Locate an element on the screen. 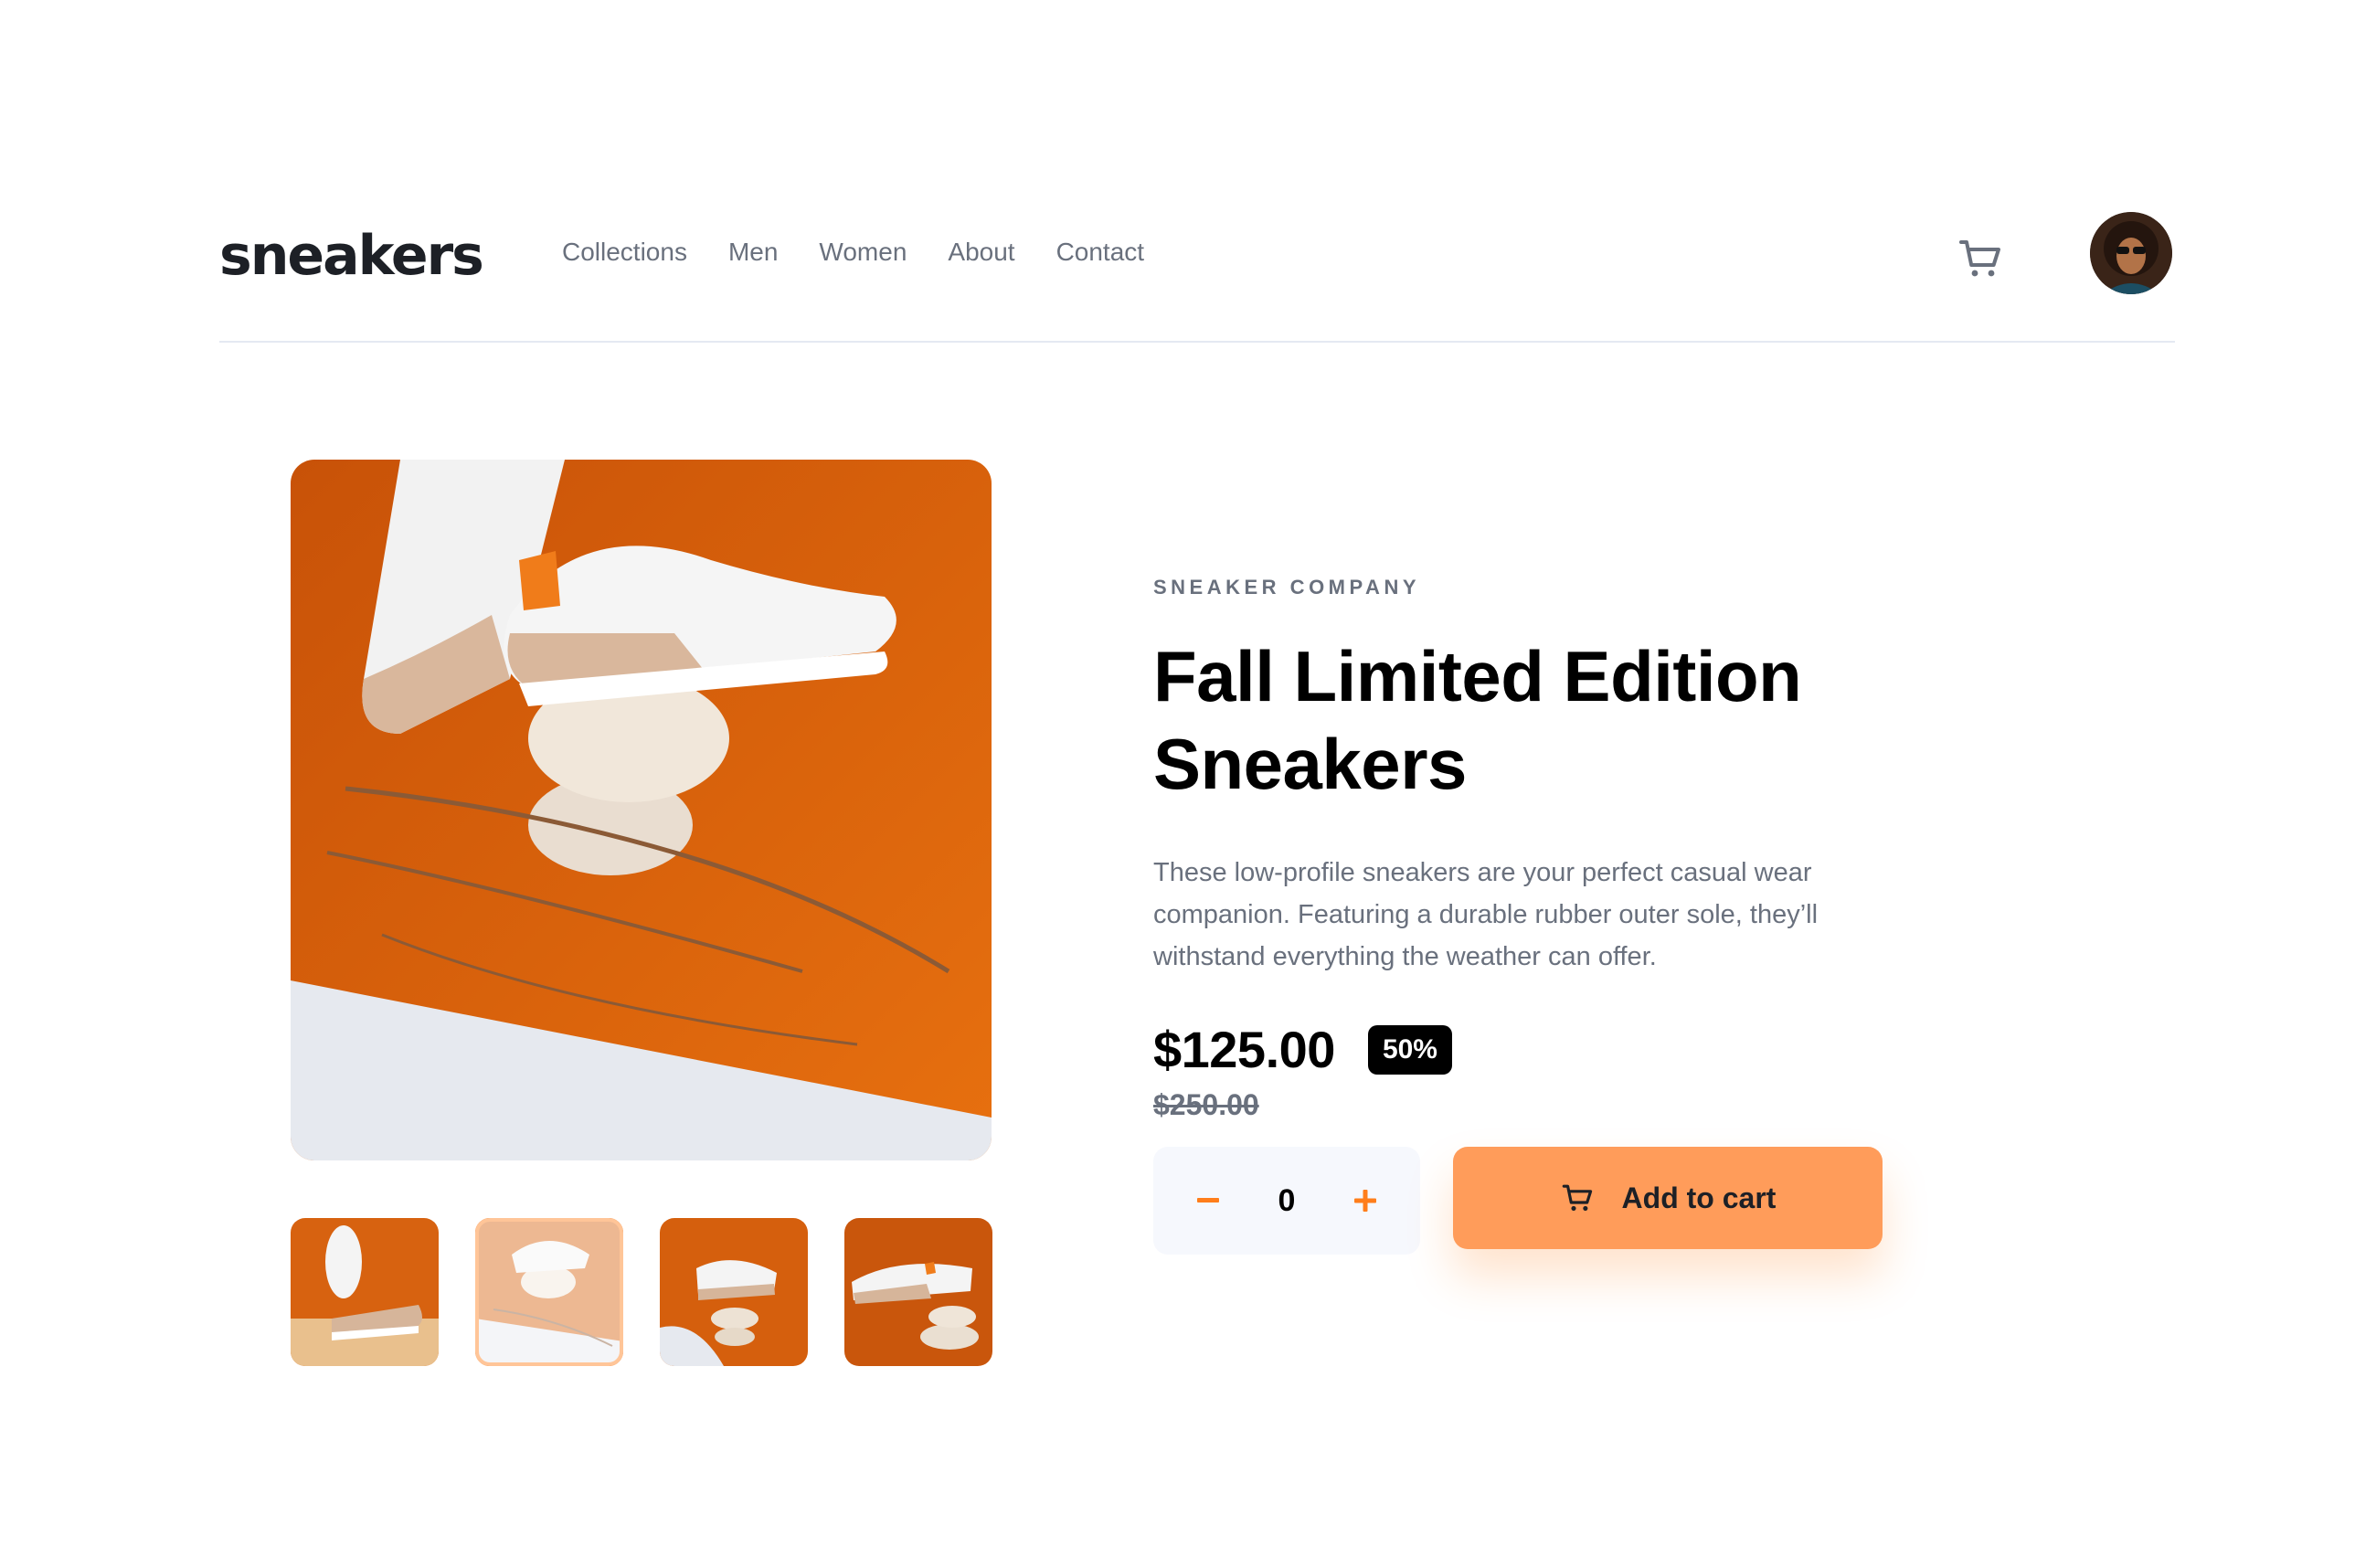 The width and height of the screenshot is (2376, 1568). sneaker-photo is located at coordinates (641, 810).